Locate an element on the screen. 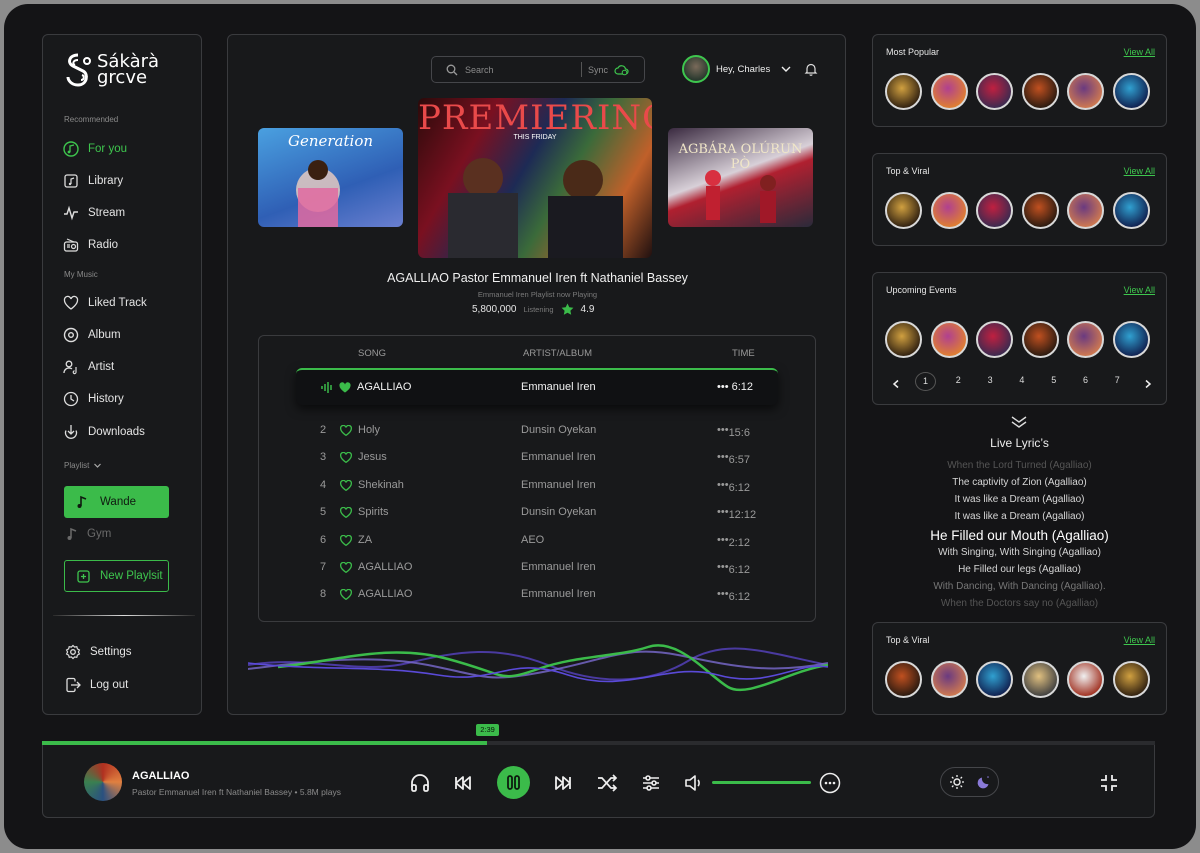 This screenshot has width=1200, height=853. table-row: 7 AGALLIAO Emmanuel Iren ••• 6:12 is located at coordinates (538, 568).